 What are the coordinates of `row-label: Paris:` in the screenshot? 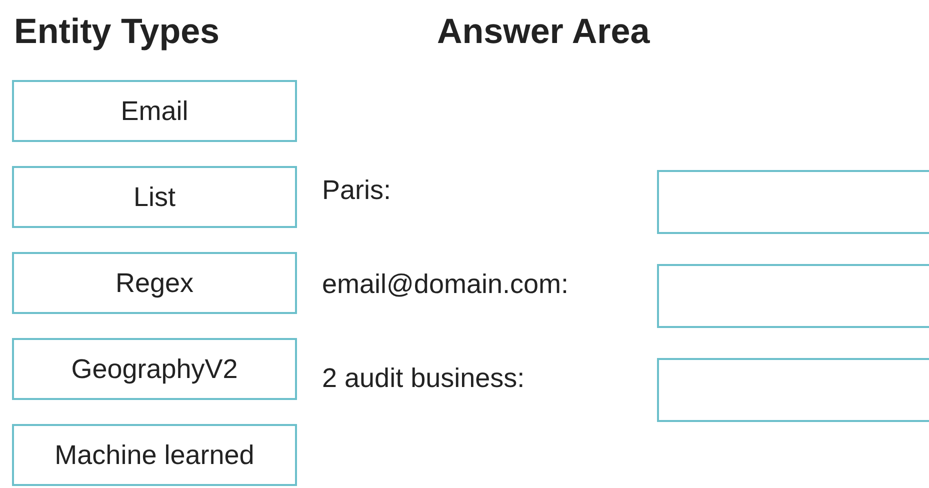 It's located at (356, 190).